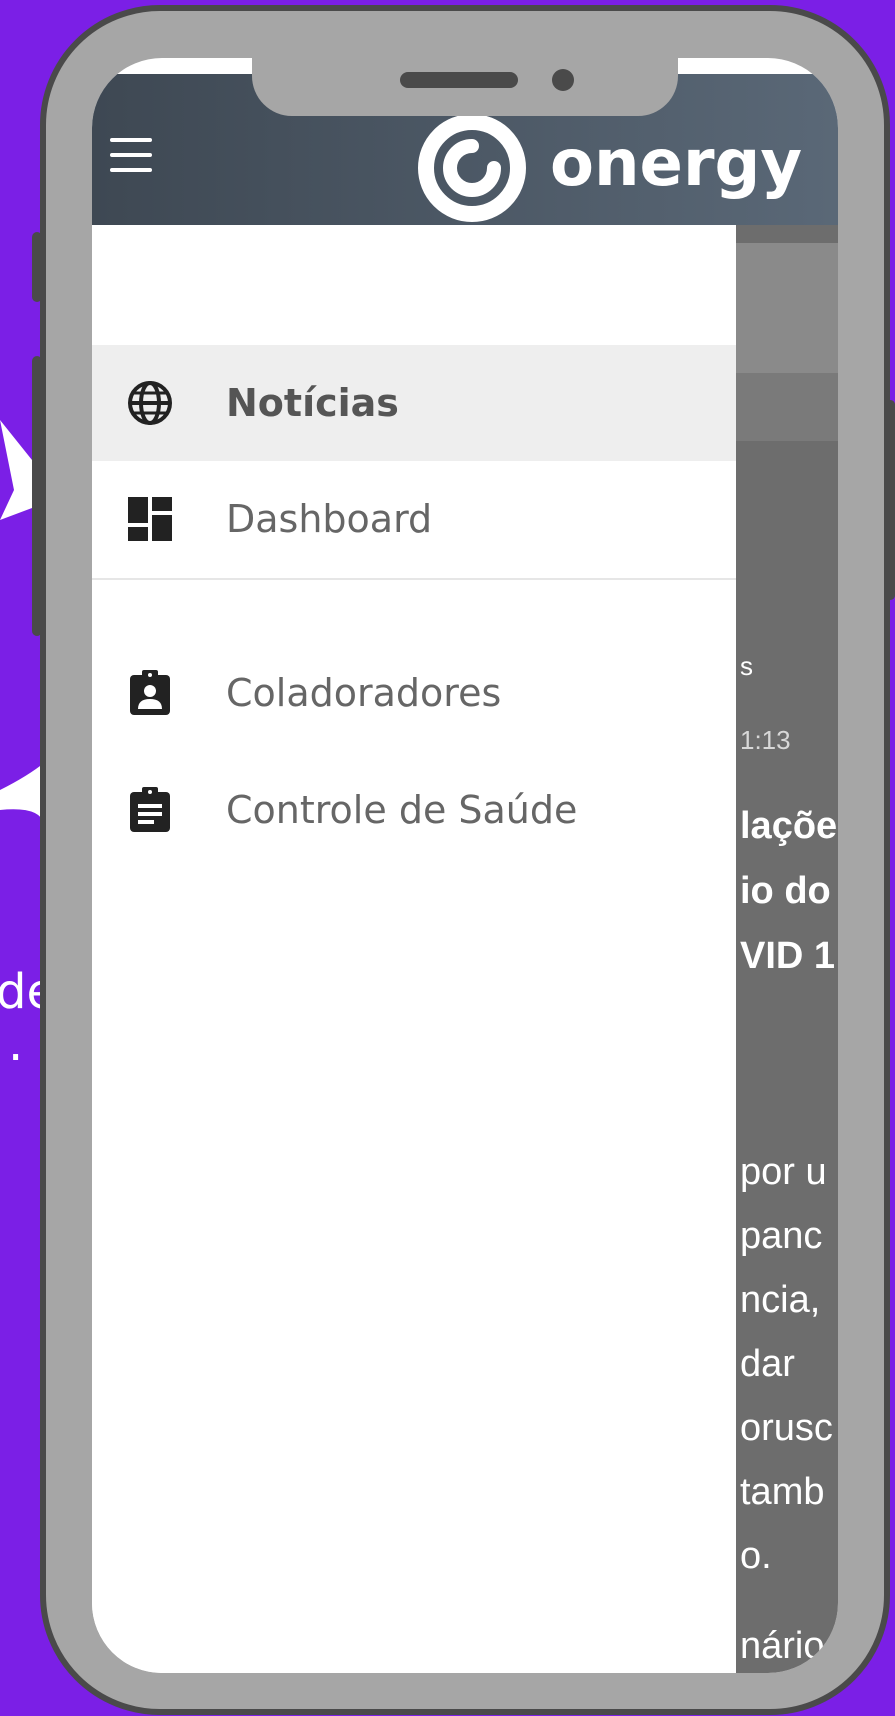 The image size is (895, 1716). I want to click on drawer-item-noticias: Notícias, so click(414, 403).